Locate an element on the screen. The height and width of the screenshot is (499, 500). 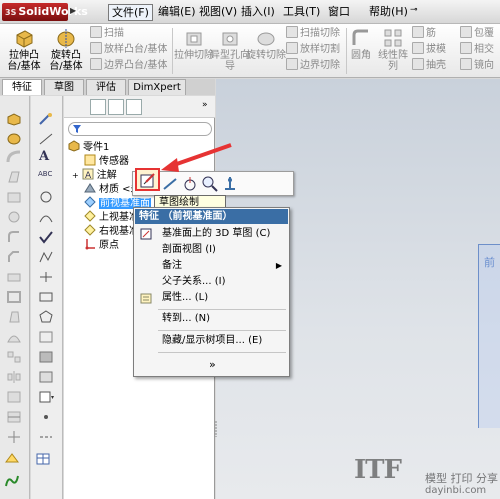
menu-item-section-view: 剖面视图 (I) is located at coordinates (211, 250).